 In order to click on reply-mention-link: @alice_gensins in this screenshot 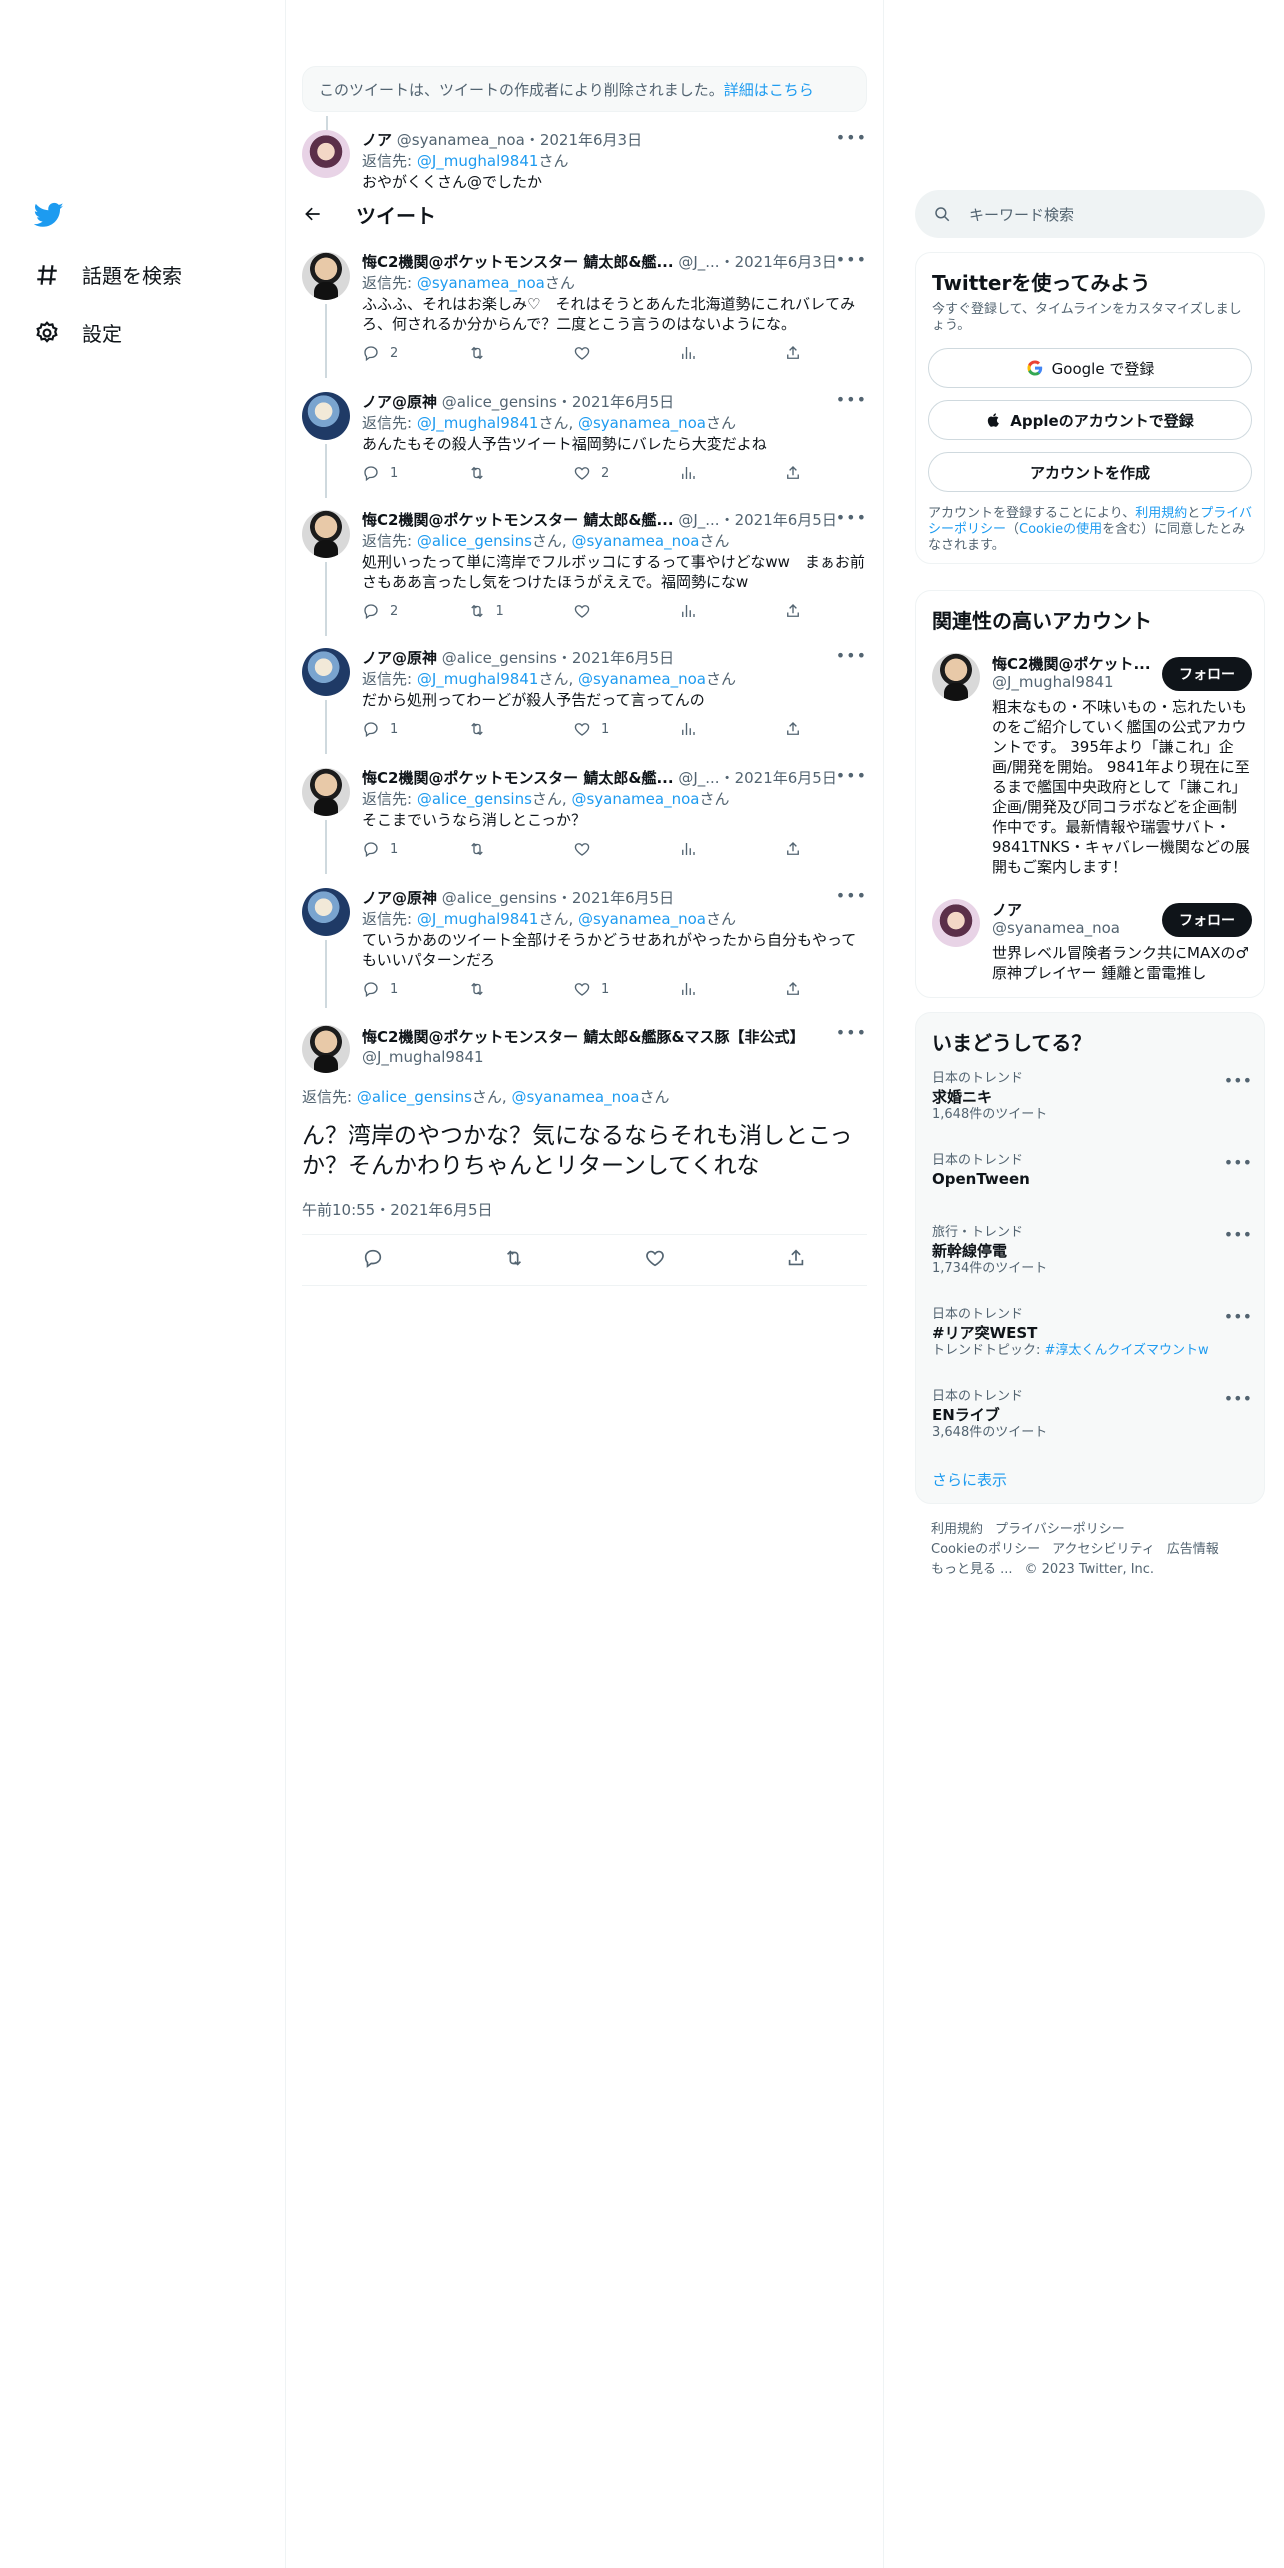, I will do `click(474, 799)`.